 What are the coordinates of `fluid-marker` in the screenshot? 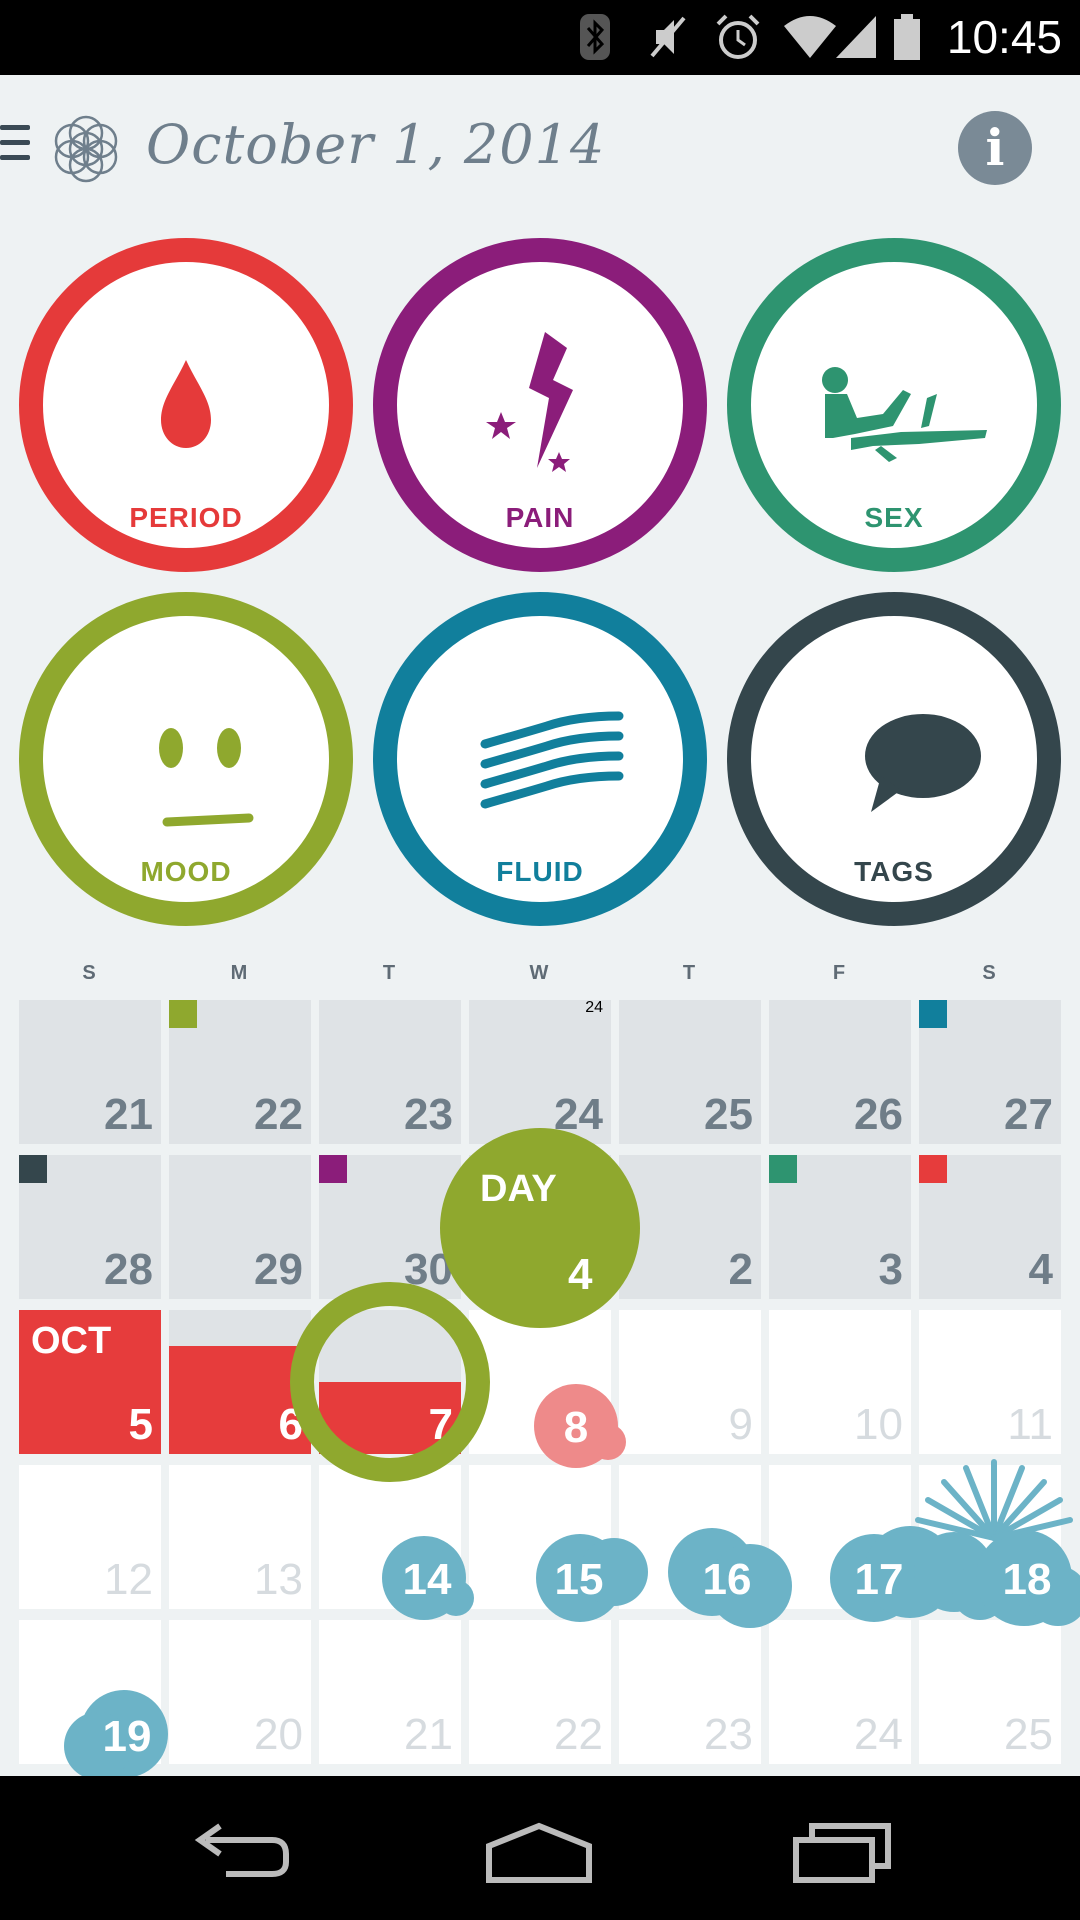 It's located at (933, 1014).